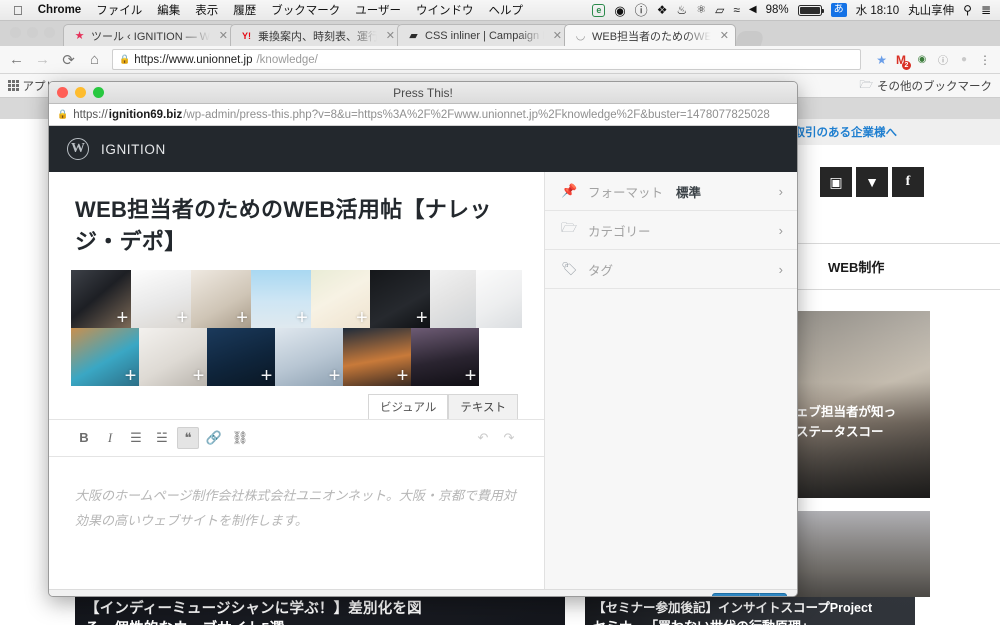 Image resolution: width=1000 pixels, height=625 pixels. Describe the element at coordinates (750, 38) in the screenshot. I see `new-tab-button` at that location.